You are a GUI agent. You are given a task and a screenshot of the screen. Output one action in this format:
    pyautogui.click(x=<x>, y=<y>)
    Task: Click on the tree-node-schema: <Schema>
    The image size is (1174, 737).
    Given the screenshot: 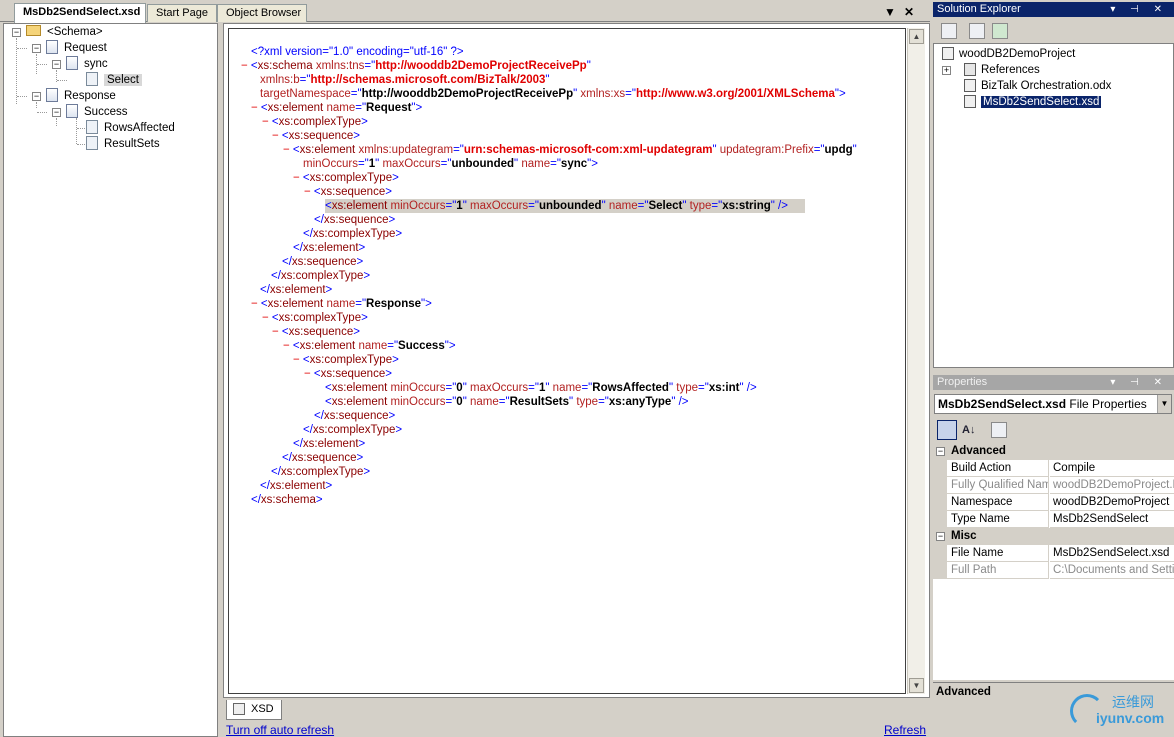 What is the action you would take?
    pyautogui.click(x=64, y=32)
    